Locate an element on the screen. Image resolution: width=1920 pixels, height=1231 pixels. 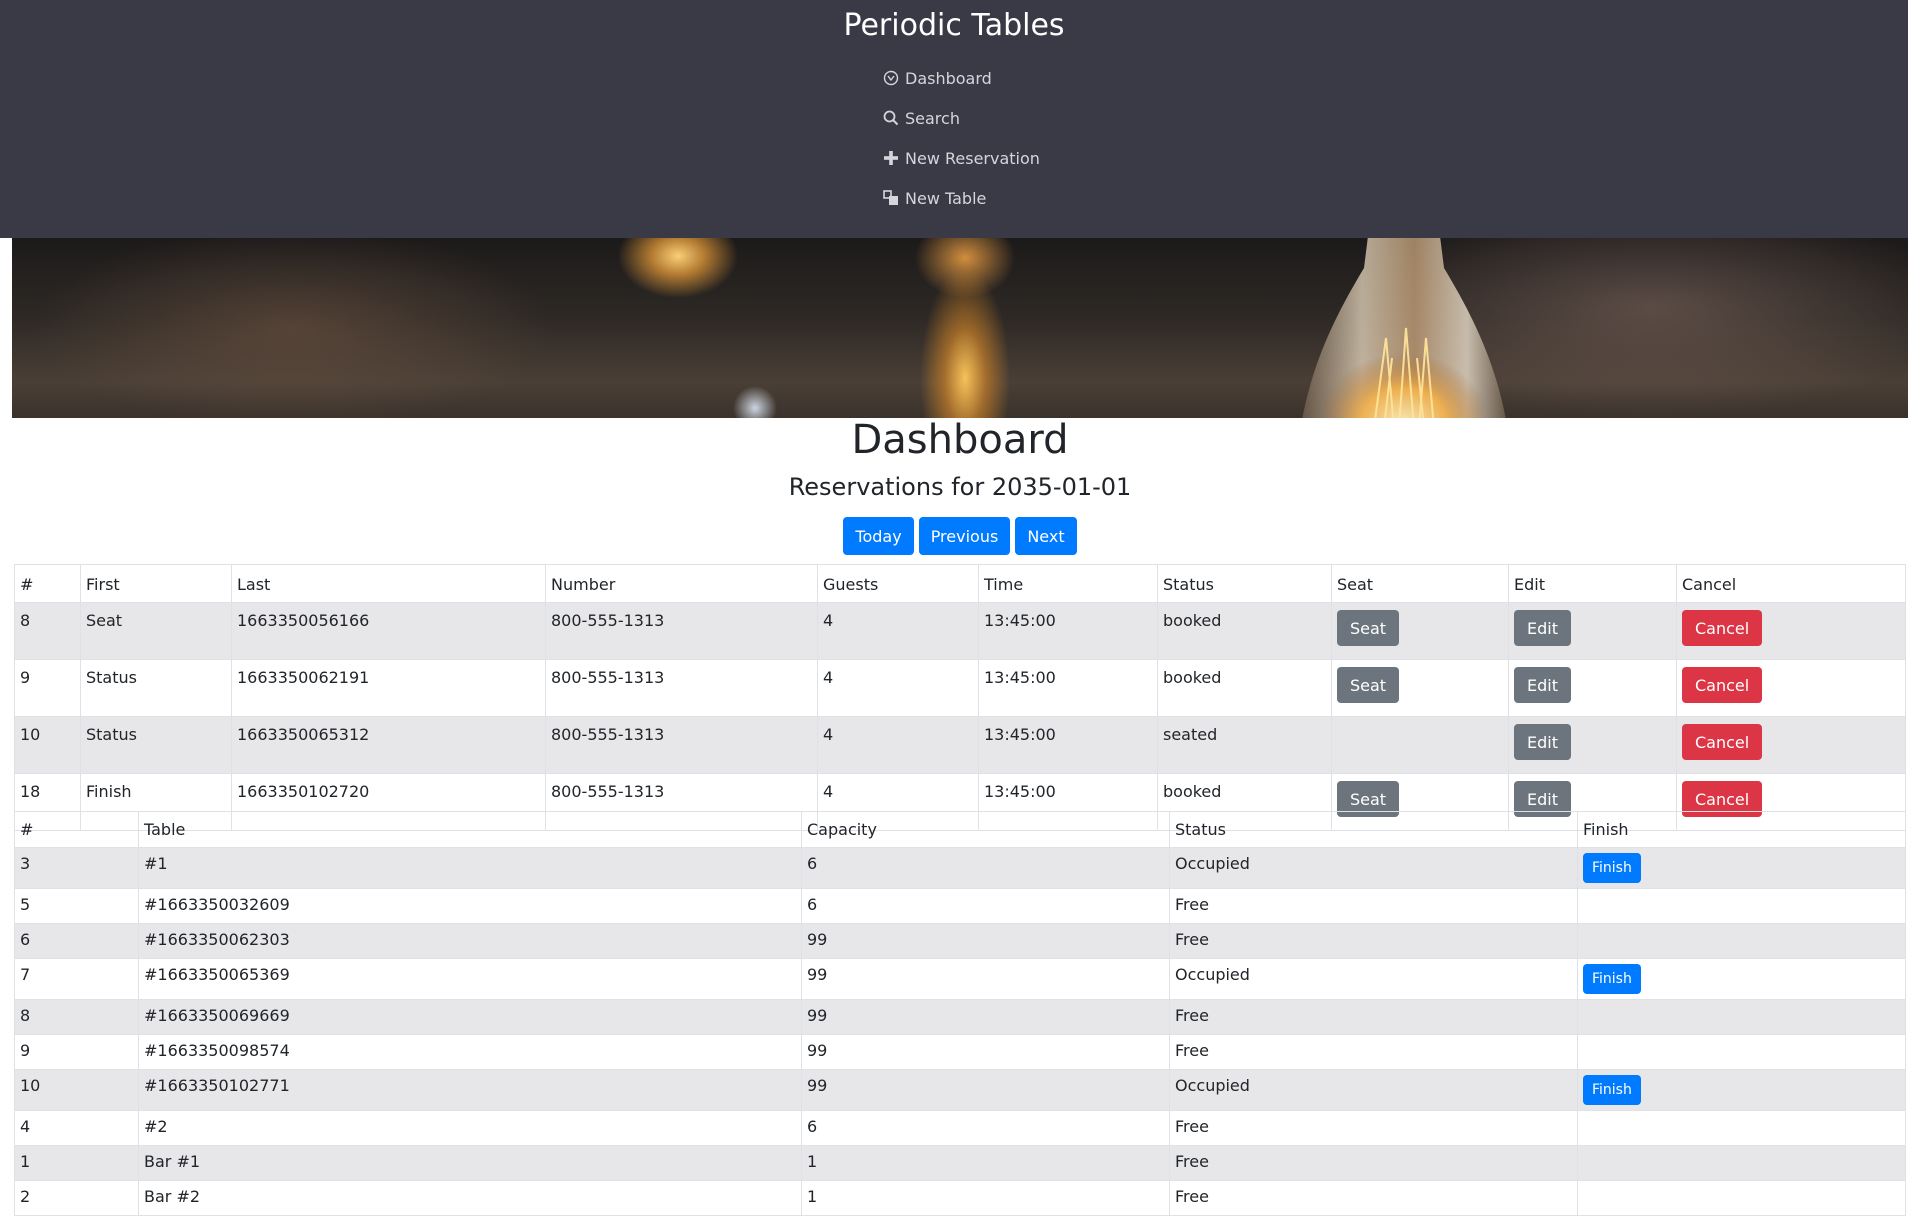
table-name: Bar #1 is located at coordinates (470, 1163).